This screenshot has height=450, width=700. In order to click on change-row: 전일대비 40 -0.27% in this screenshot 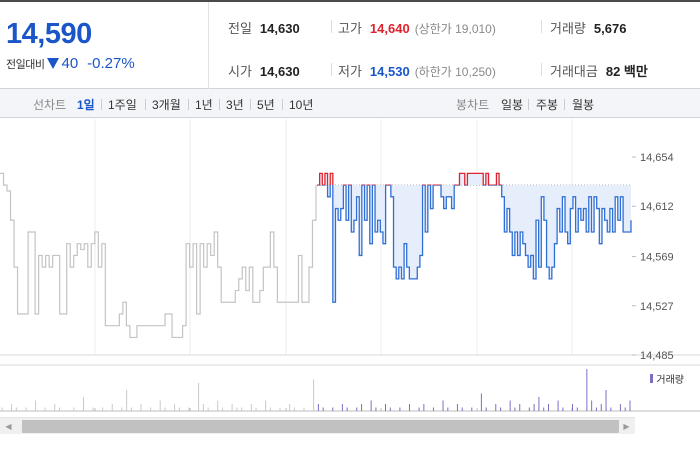, I will do `click(70, 63)`.